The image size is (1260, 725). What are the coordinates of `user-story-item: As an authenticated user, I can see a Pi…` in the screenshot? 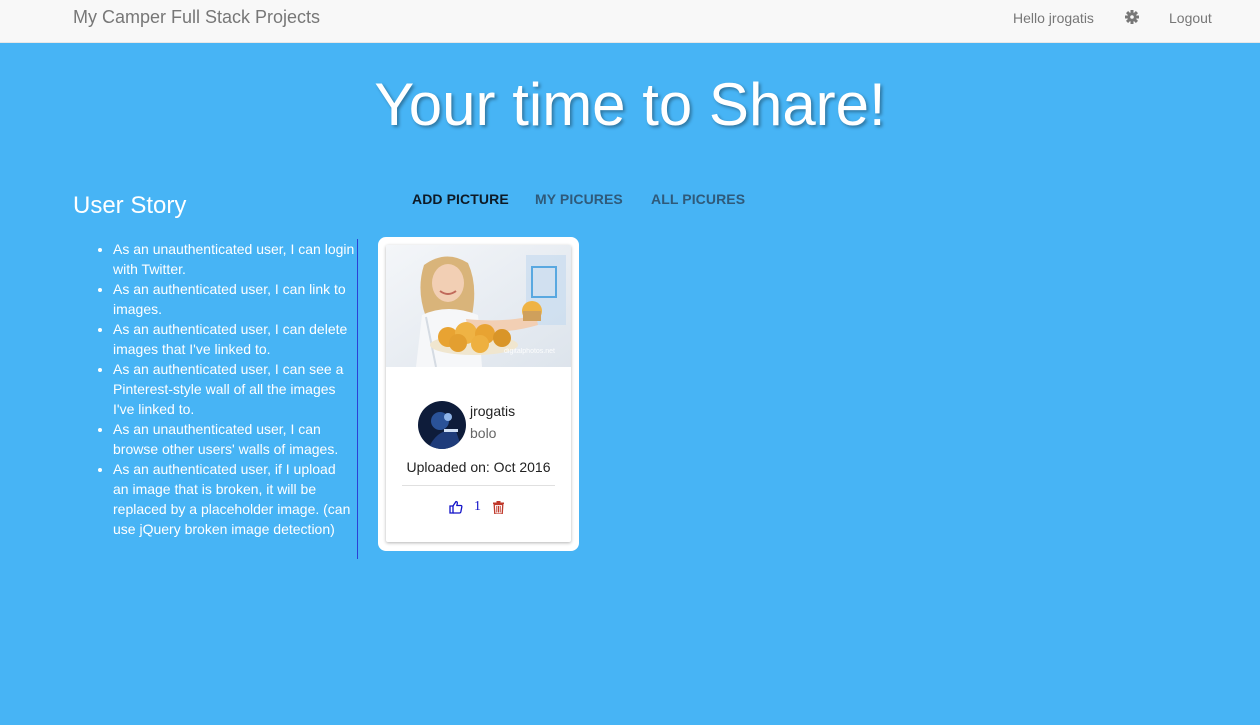 It's located at (234, 389).